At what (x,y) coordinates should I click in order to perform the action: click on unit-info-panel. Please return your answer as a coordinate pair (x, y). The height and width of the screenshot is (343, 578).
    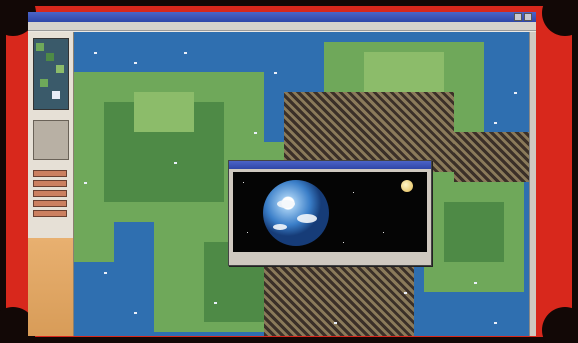
    Looking at the image, I should click on (51, 140).